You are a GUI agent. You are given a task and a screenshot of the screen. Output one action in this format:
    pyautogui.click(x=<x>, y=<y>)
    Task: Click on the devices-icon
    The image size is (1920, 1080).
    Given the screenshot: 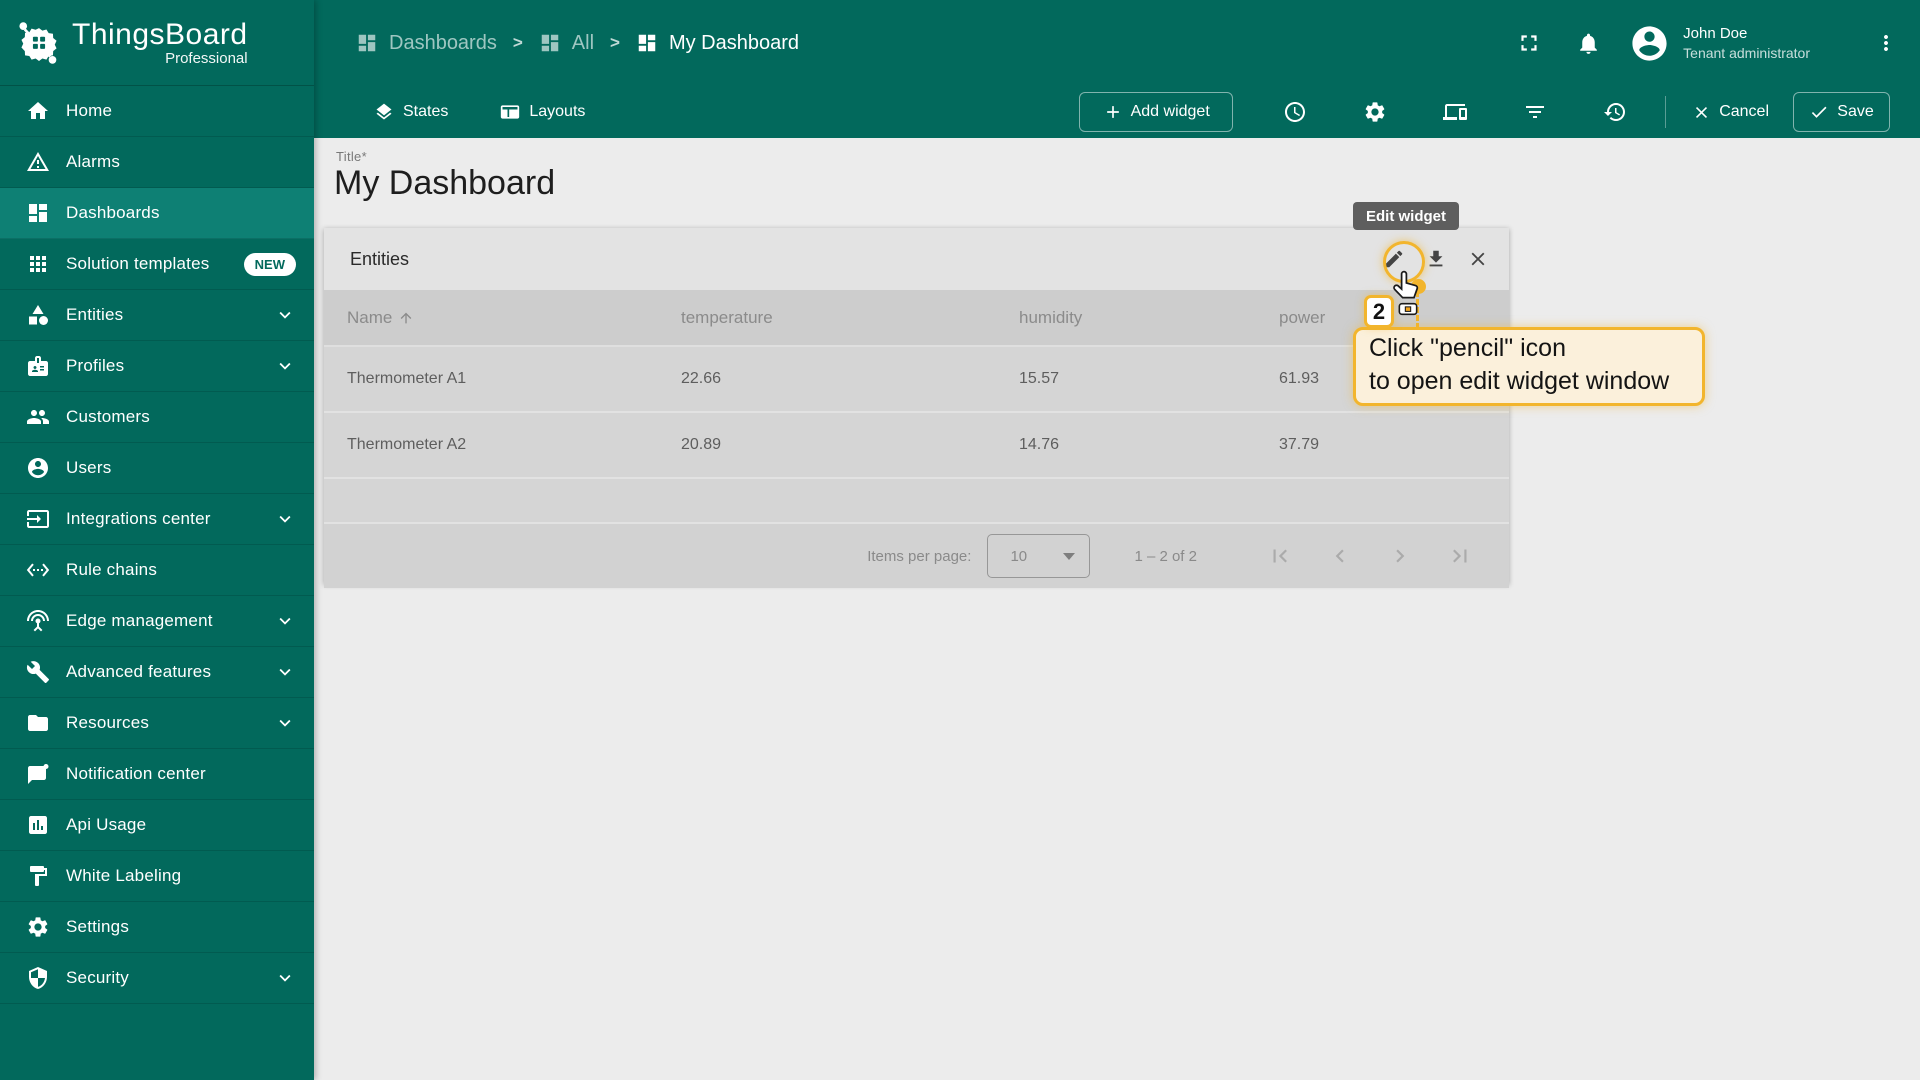 What is the action you would take?
    pyautogui.click(x=1455, y=112)
    